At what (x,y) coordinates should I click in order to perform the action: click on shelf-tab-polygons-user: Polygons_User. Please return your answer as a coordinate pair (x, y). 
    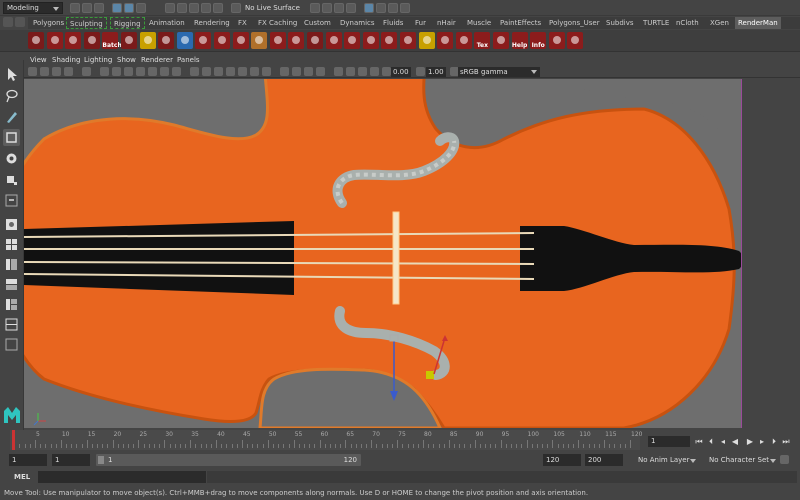
    Looking at the image, I should click on (574, 23).